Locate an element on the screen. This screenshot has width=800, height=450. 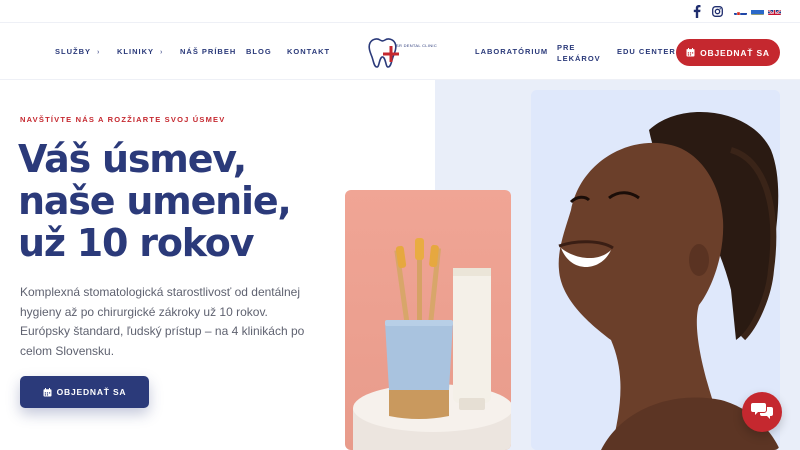
nav-label: SLUŽBY is located at coordinates (73, 51).